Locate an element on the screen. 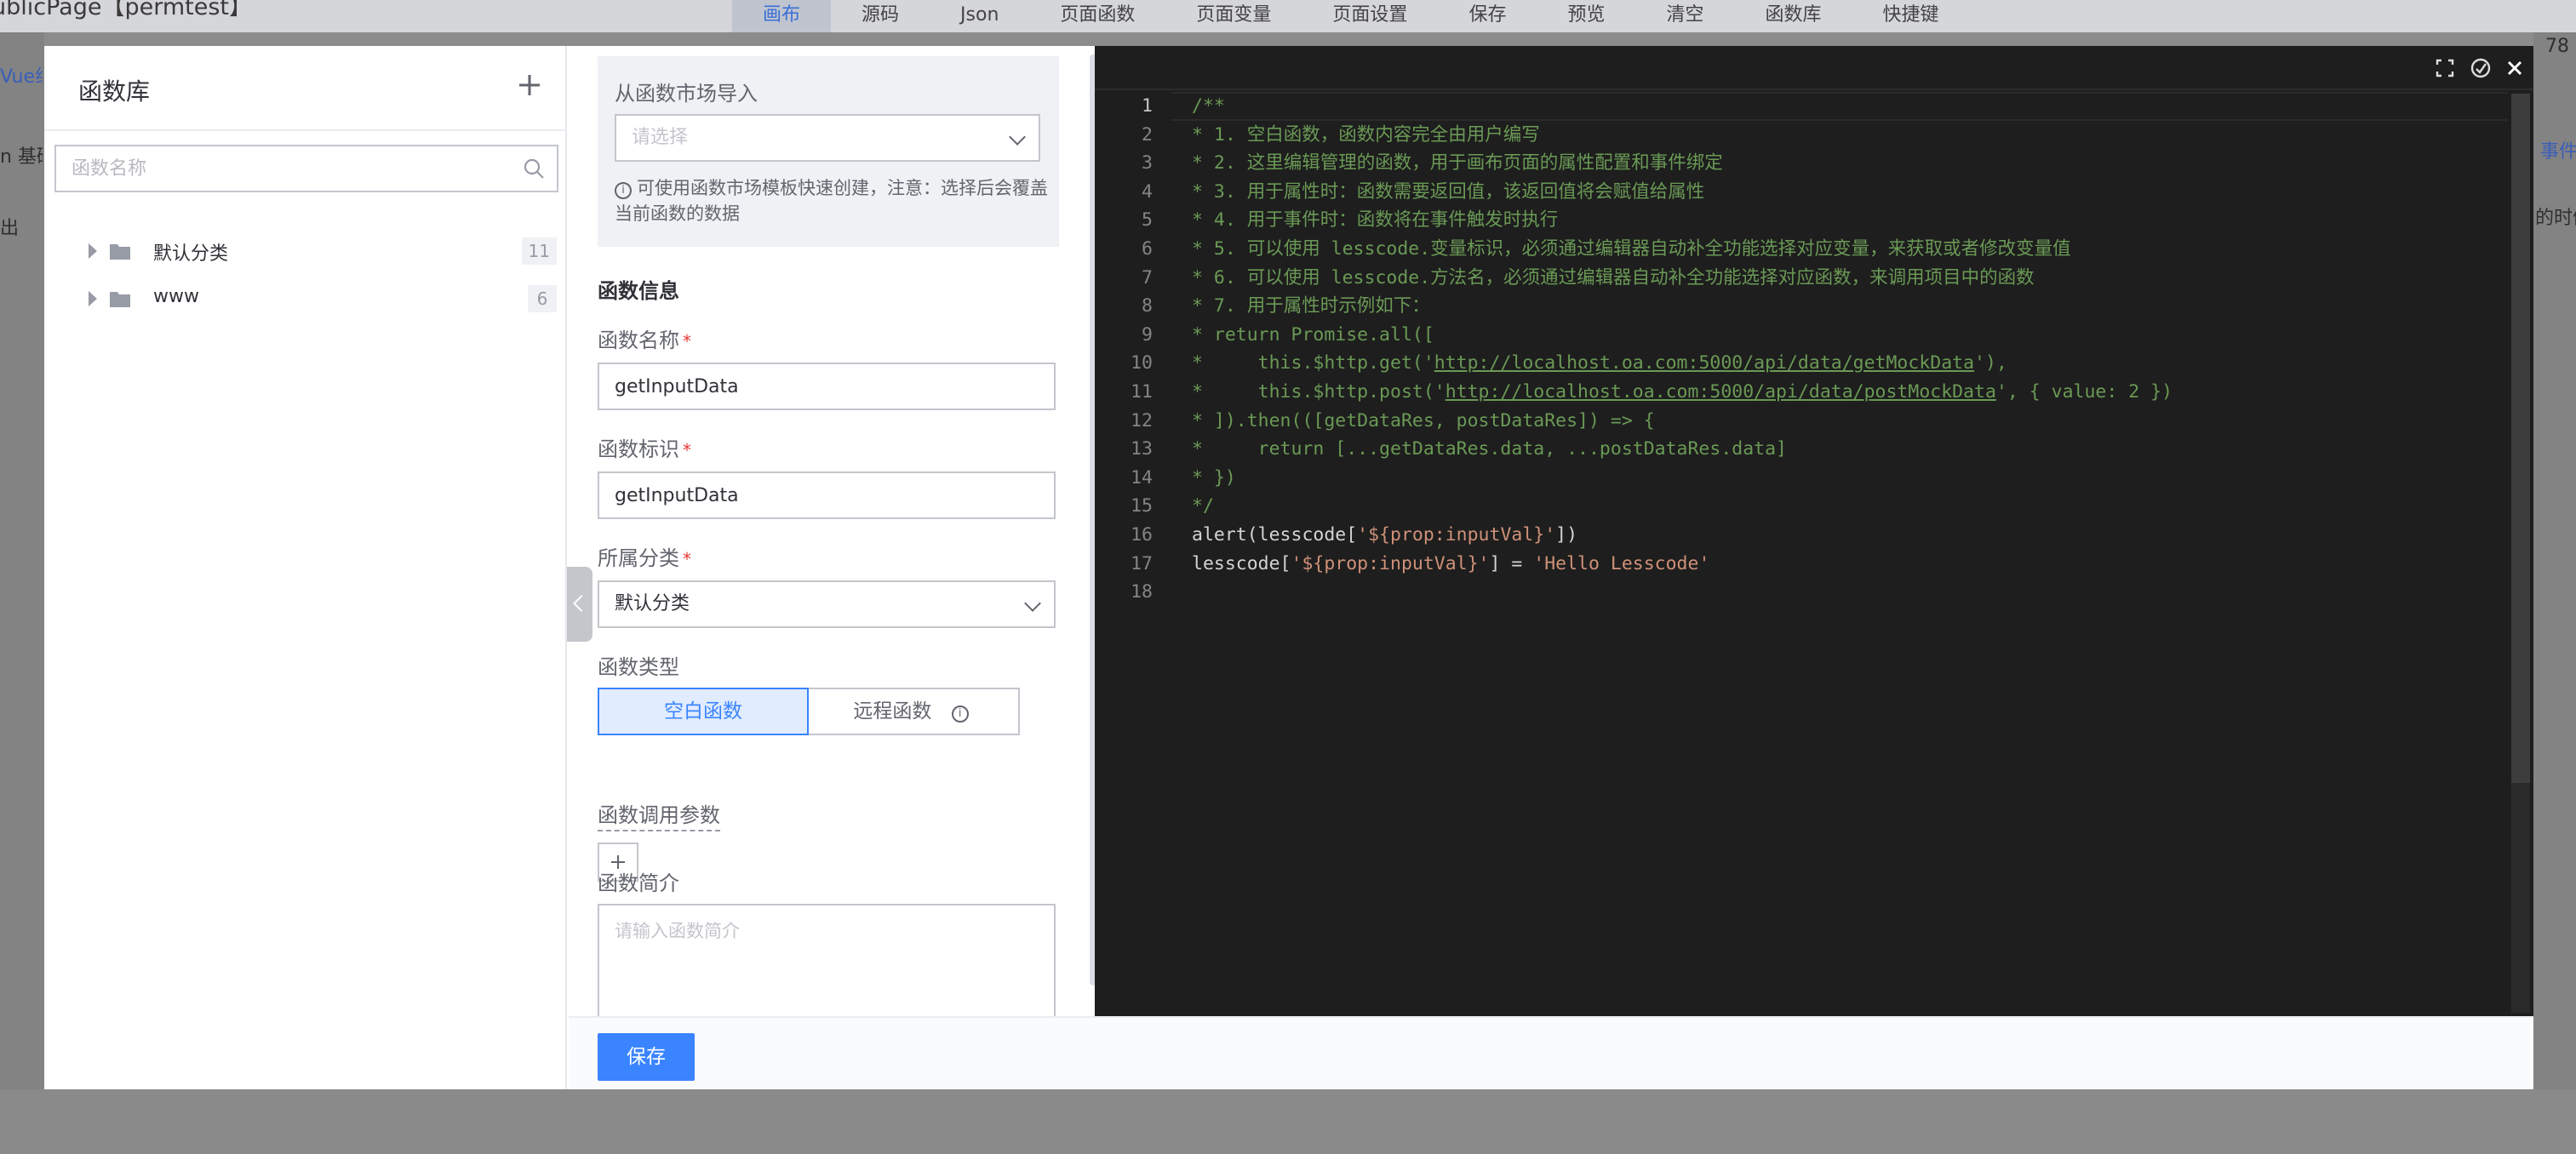 The image size is (2576, 1154). bg-tab-function-library: 函数库 is located at coordinates (1794, 15).